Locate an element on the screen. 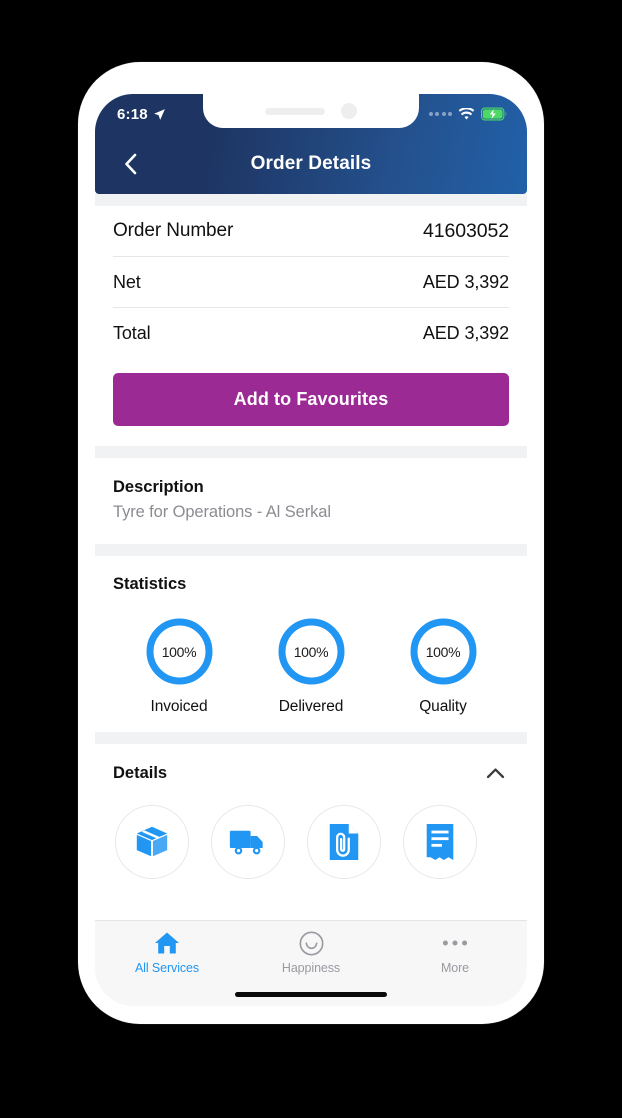  stat-invoiced: 100% Invoiced is located at coordinates (179, 667).